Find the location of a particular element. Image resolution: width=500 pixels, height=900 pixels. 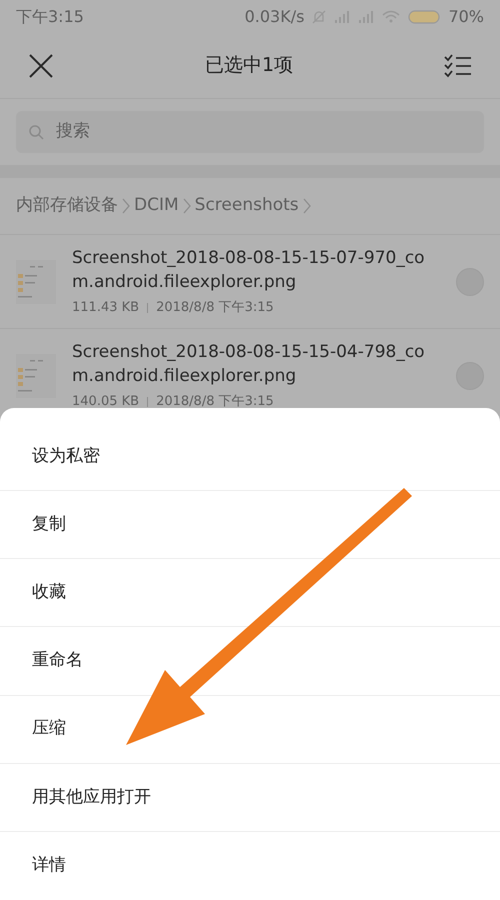

battery-icon is located at coordinates (424, 17).